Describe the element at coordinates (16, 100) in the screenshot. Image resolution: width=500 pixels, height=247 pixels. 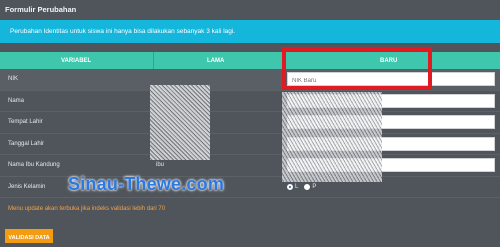
I see `row-label: Nama` at that location.